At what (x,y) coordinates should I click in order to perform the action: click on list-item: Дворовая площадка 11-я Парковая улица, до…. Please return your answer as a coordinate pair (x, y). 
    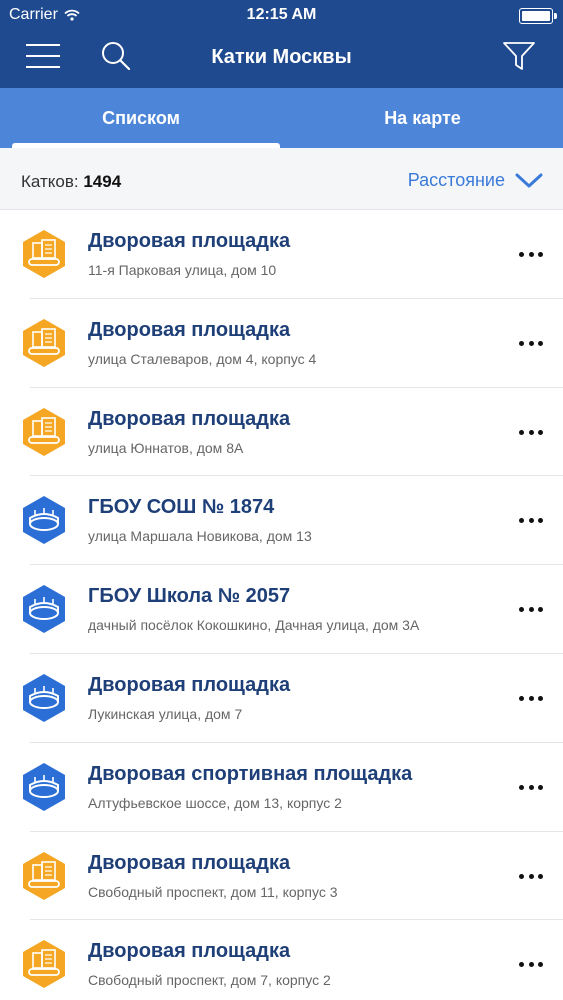
    Looking at the image, I should click on (281, 254).